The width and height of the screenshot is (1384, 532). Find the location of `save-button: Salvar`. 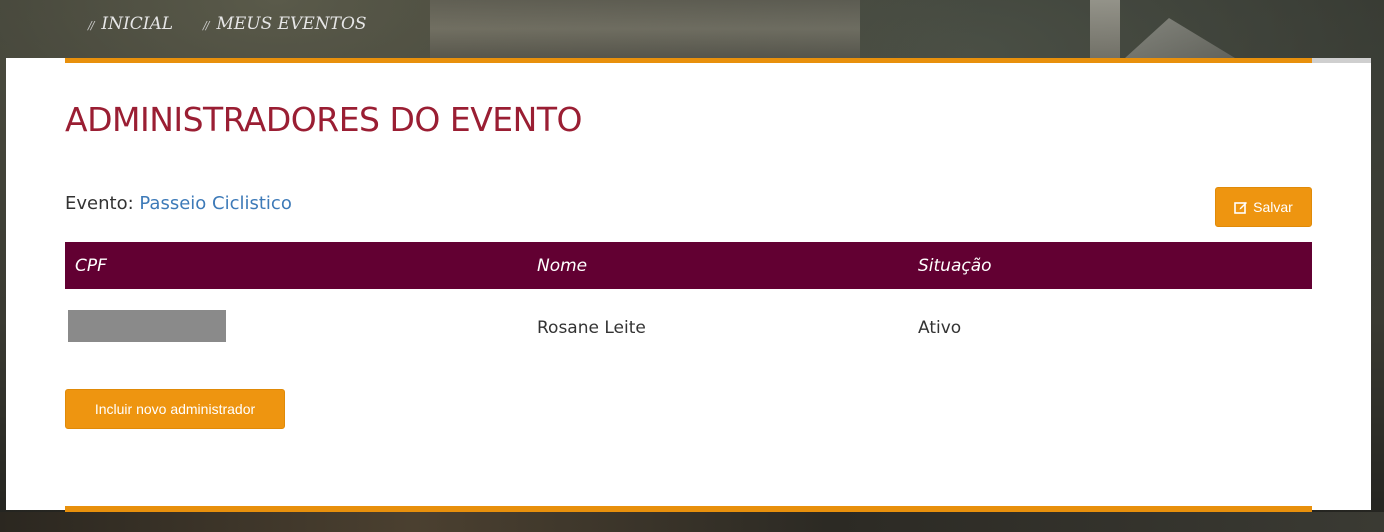

save-button: Salvar is located at coordinates (1263, 207).